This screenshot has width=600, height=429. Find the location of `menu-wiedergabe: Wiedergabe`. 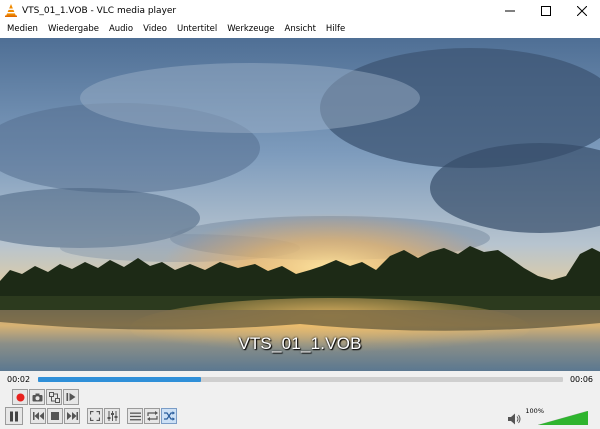

menu-wiedergabe: Wiedergabe is located at coordinates (73, 29).